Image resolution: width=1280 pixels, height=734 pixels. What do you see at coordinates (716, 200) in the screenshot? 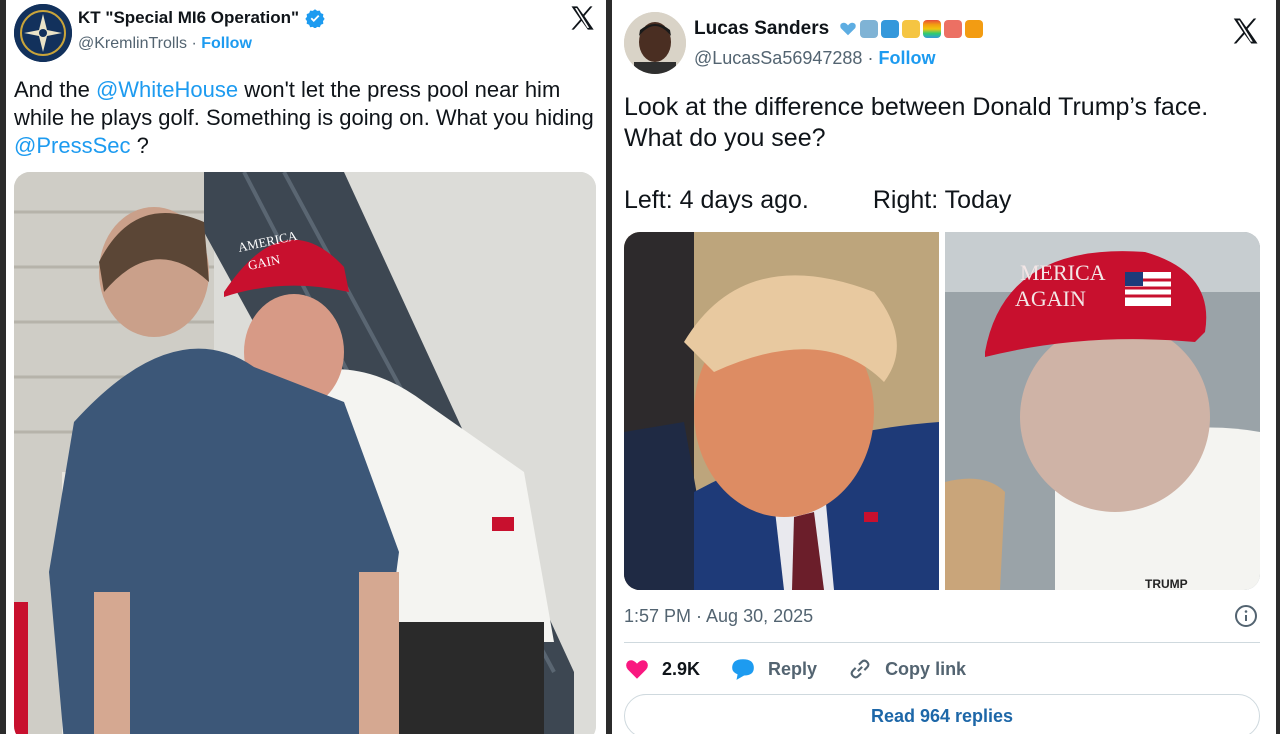
I see `caption-left: Left: 4 days ago.` at bounding box center [716, 200].